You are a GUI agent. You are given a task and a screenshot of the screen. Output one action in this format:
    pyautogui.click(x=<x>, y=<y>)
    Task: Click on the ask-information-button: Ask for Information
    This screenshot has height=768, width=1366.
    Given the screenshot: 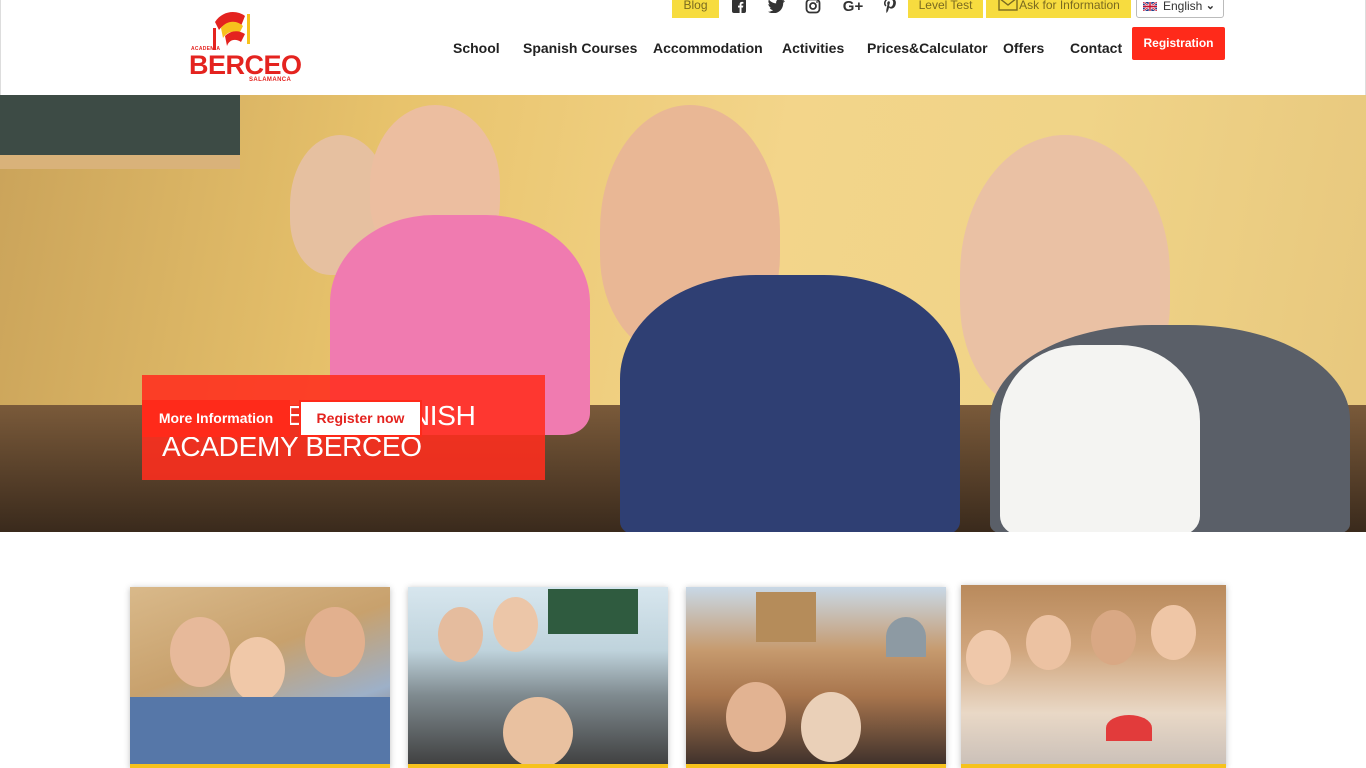 What is the action you would take?
    pyautogui.click(x=1058, y=9)
    